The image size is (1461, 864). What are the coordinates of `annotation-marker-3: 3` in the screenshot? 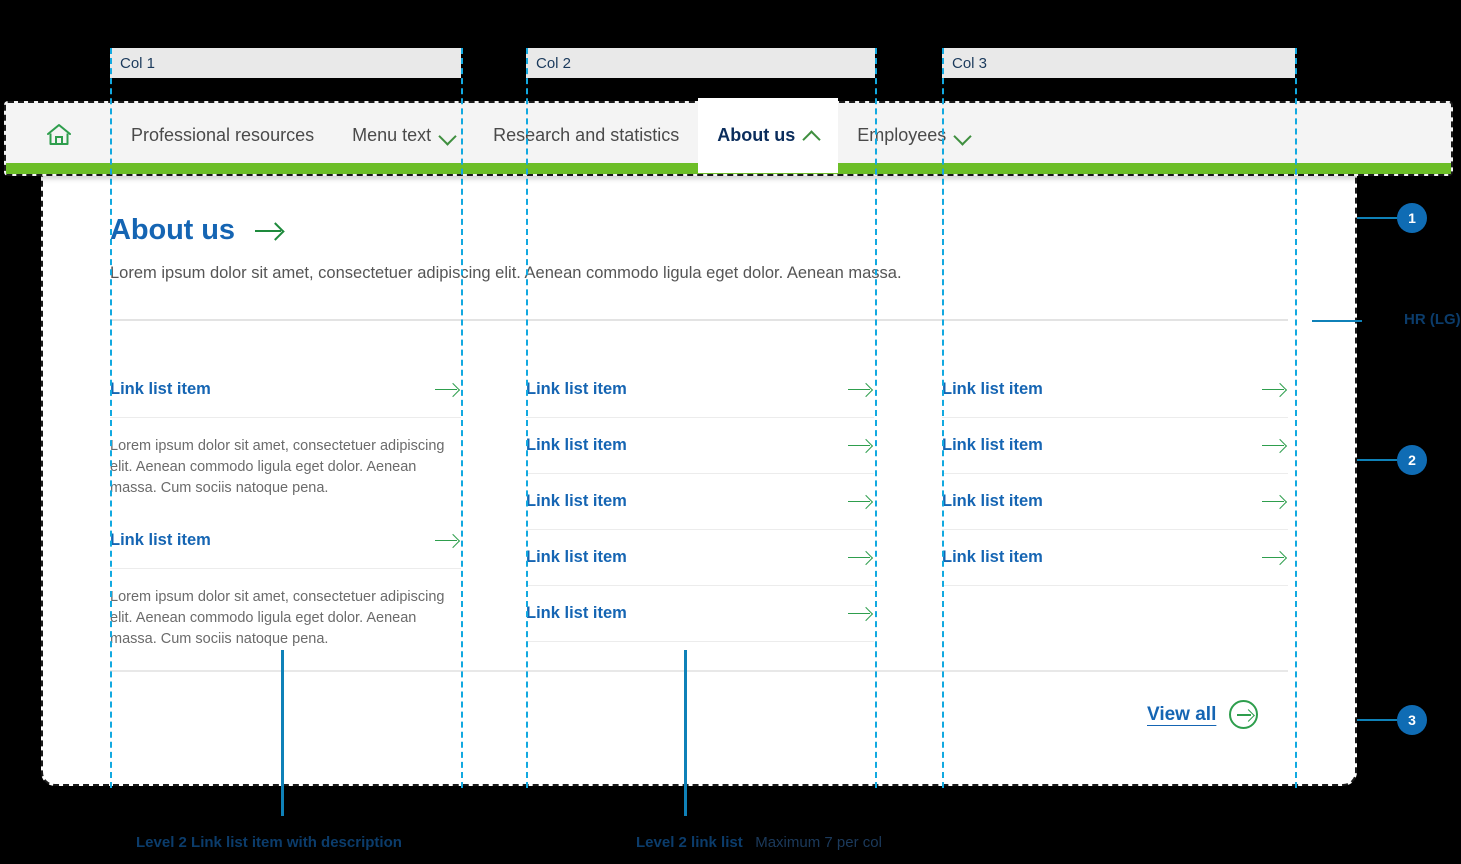 It's located at (1412, 720).